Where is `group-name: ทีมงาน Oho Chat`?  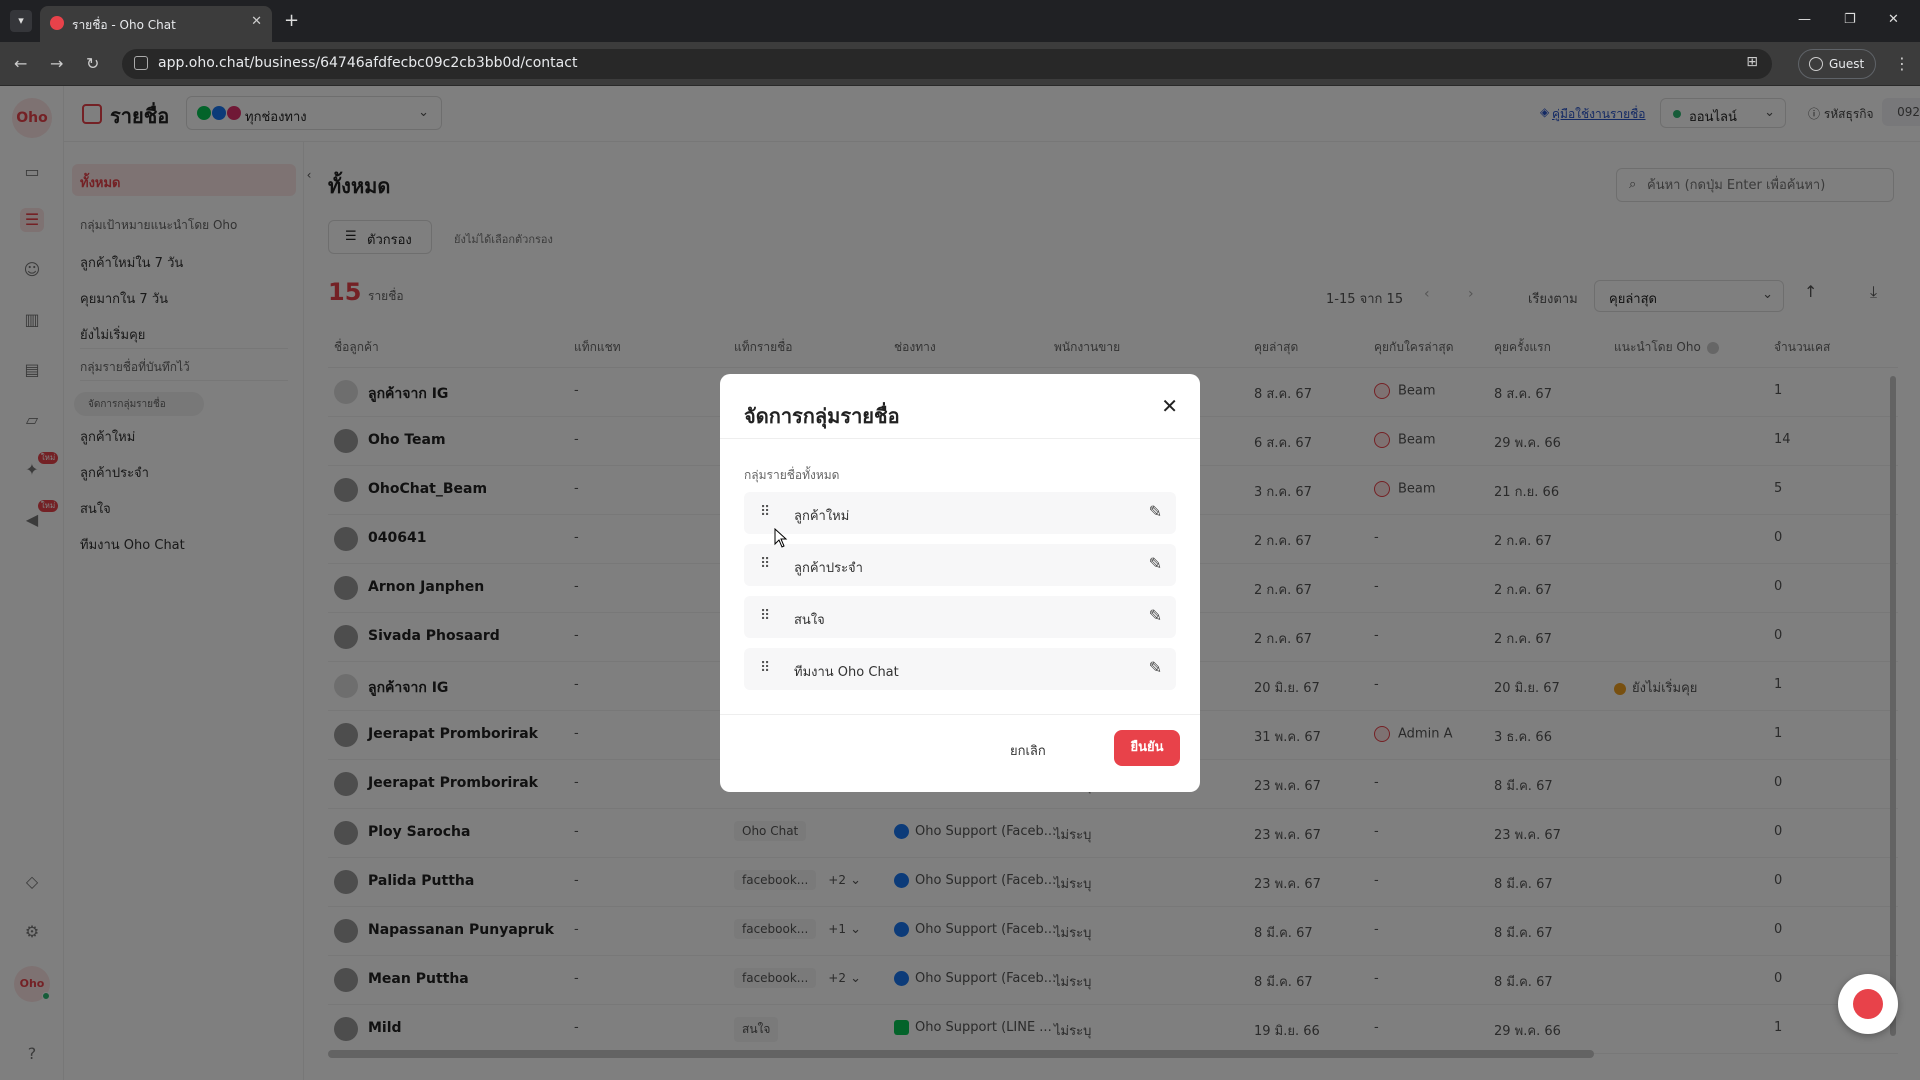 group-name: ทีมงาน Oho Chat is located at coordinates (846, 672).